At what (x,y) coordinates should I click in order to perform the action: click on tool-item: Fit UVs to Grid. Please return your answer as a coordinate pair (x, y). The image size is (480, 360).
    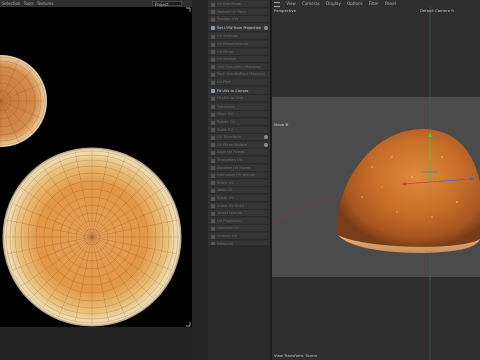
    Looking at the image, I should click on (239, 99).